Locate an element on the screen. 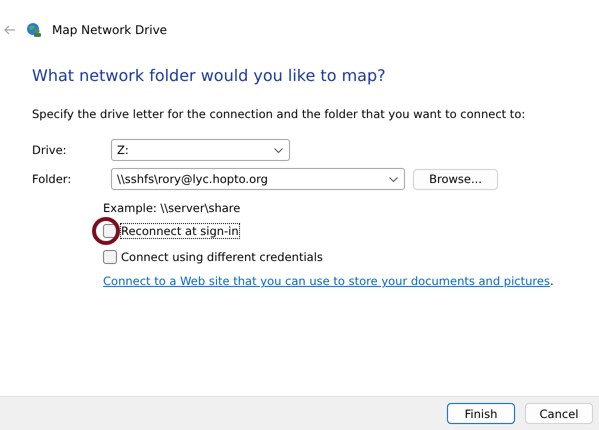 The width and height of the screenshot is (599, 430). checkbox is located at coordinates (110, 257).